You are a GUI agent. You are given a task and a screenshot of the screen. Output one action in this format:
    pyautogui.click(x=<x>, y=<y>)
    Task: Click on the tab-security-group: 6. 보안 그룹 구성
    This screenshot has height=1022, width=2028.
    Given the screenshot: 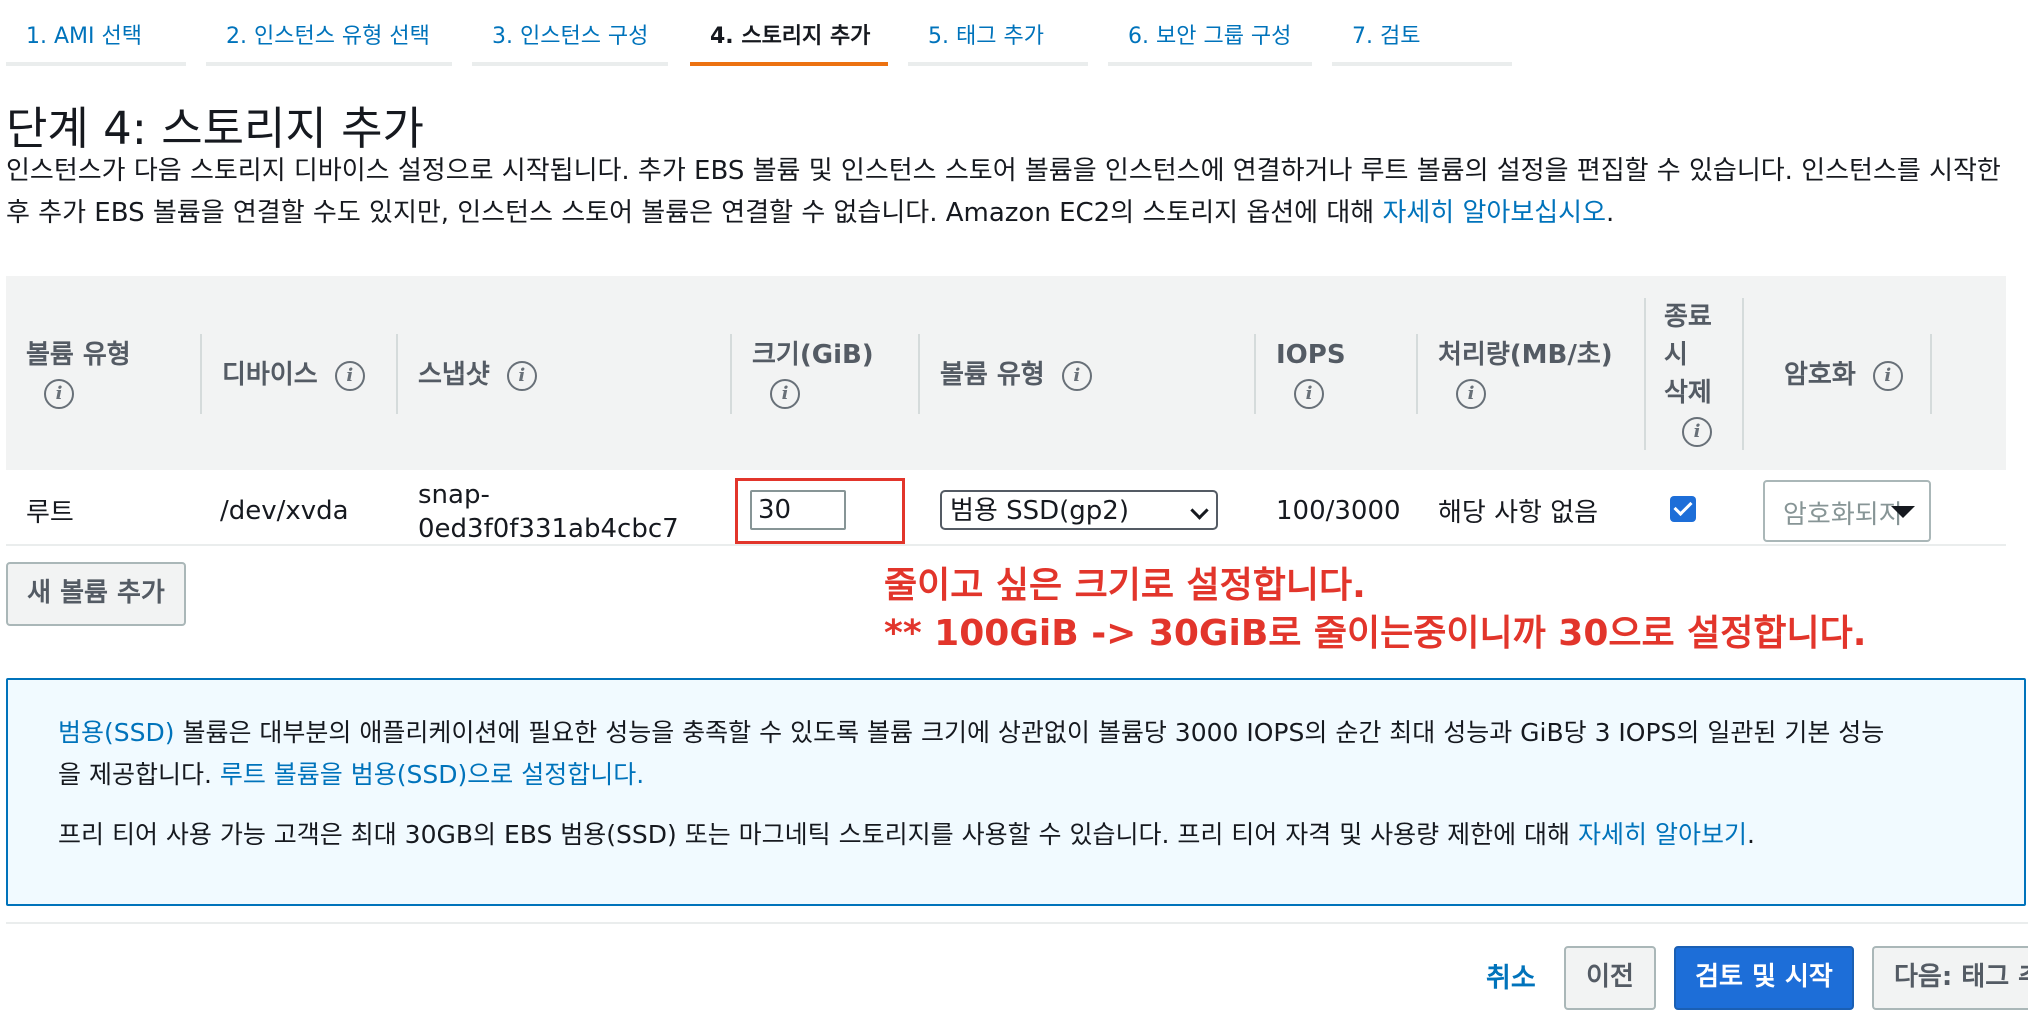 What is the action you would take?
    pyautogui.click(x=1210, y=33)
    